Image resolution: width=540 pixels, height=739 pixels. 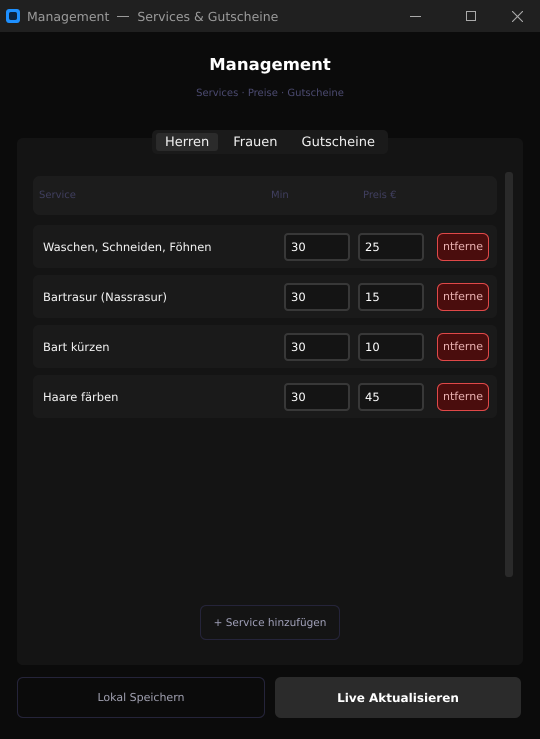 I want to click on window-title: Management, so click(x=68, y=16).